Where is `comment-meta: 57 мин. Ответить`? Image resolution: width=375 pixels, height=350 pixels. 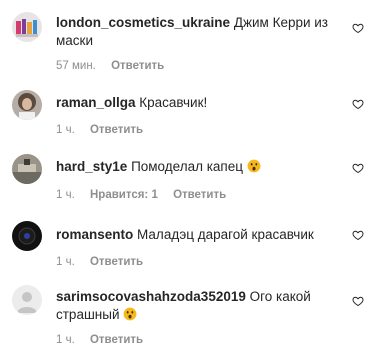
comment-meta: 57 мин. Ответить is located at coordinates (116, 66).